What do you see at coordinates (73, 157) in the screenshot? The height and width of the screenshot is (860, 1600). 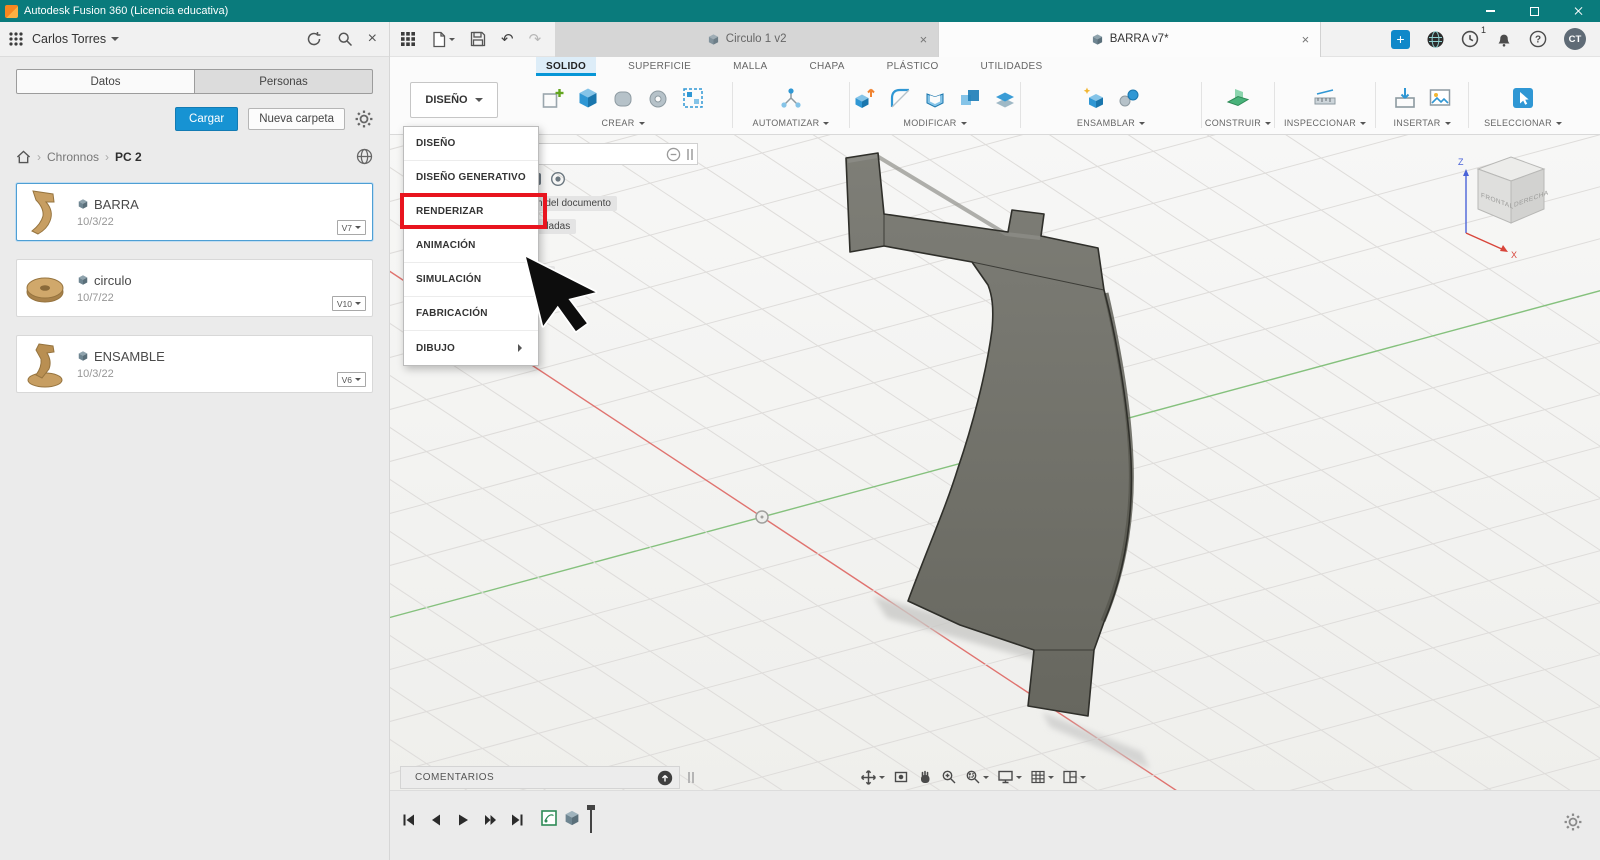 I see `breadcrumb-root: Chronnos` at bounding box center [73, 157].